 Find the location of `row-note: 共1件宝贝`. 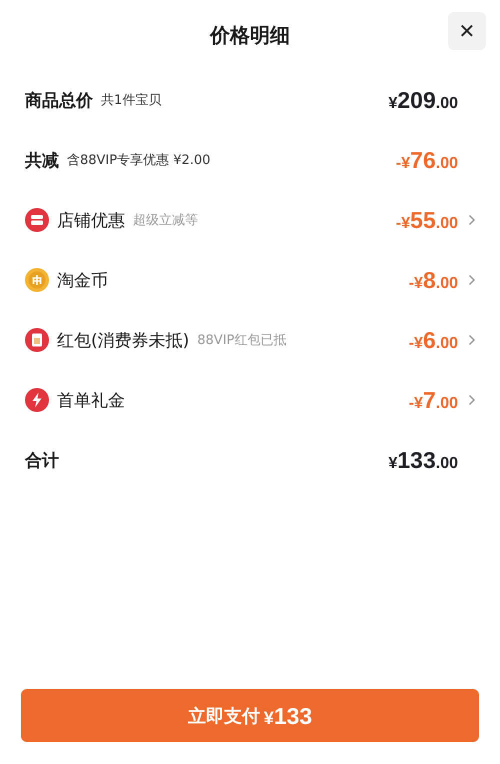

row-note: 共1件宝贝 is located at coordinates (131, 100).